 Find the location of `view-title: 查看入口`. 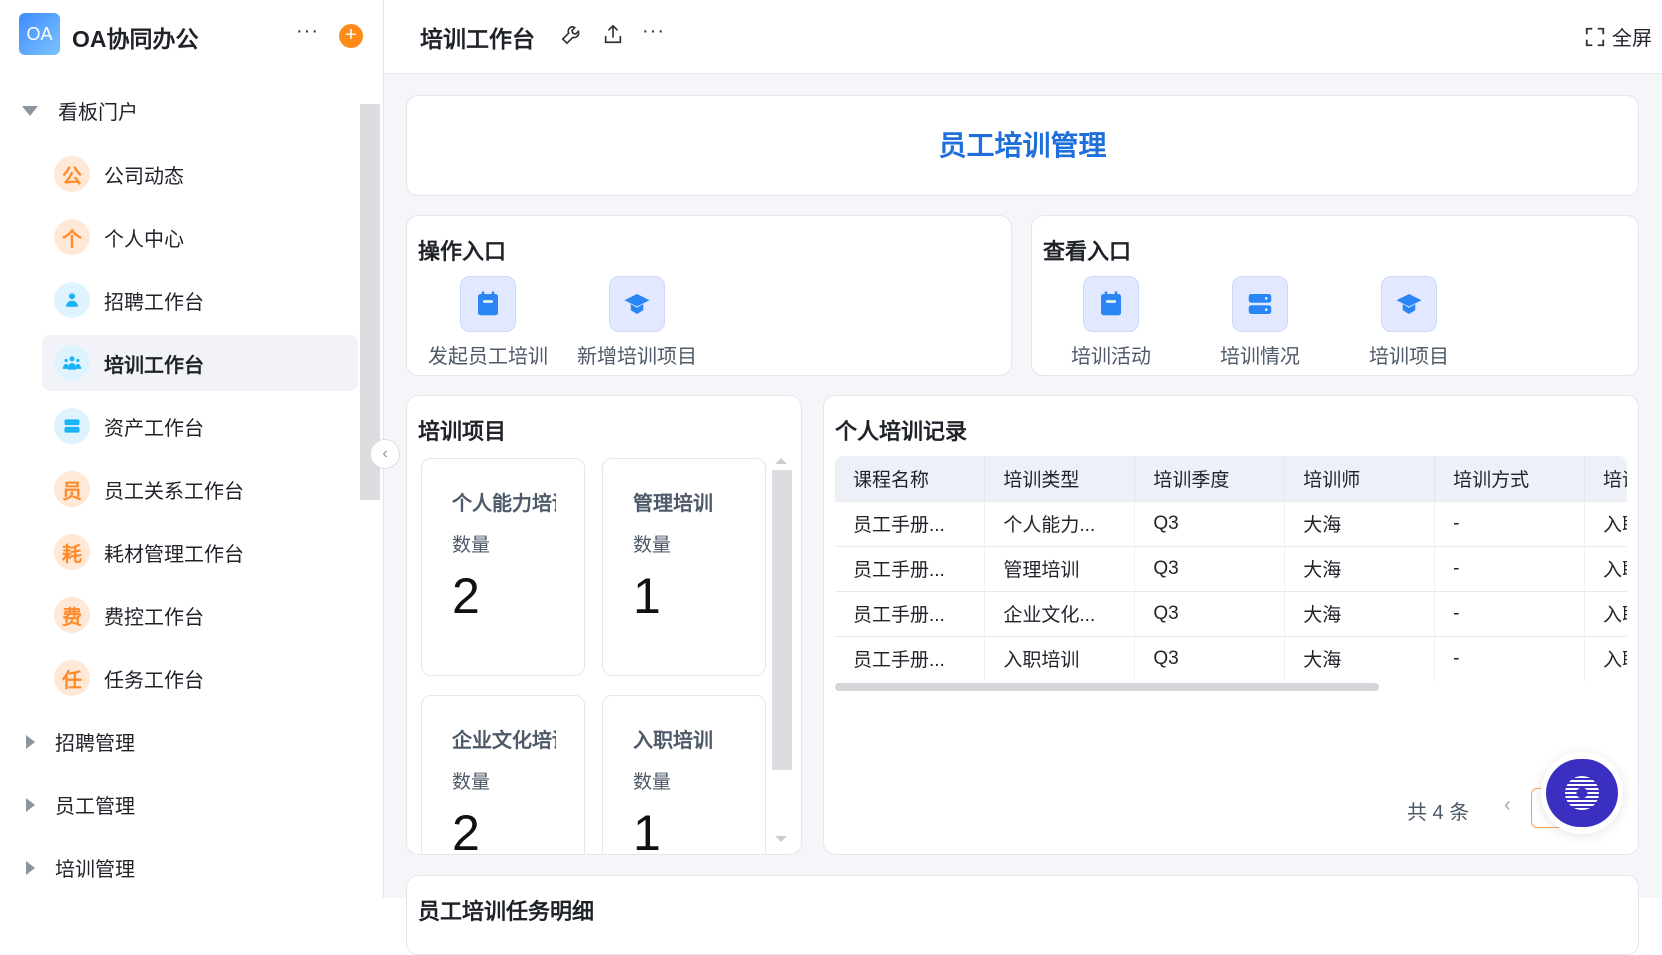

view-title: 查看入口 is located at coordinates (1087, 251).